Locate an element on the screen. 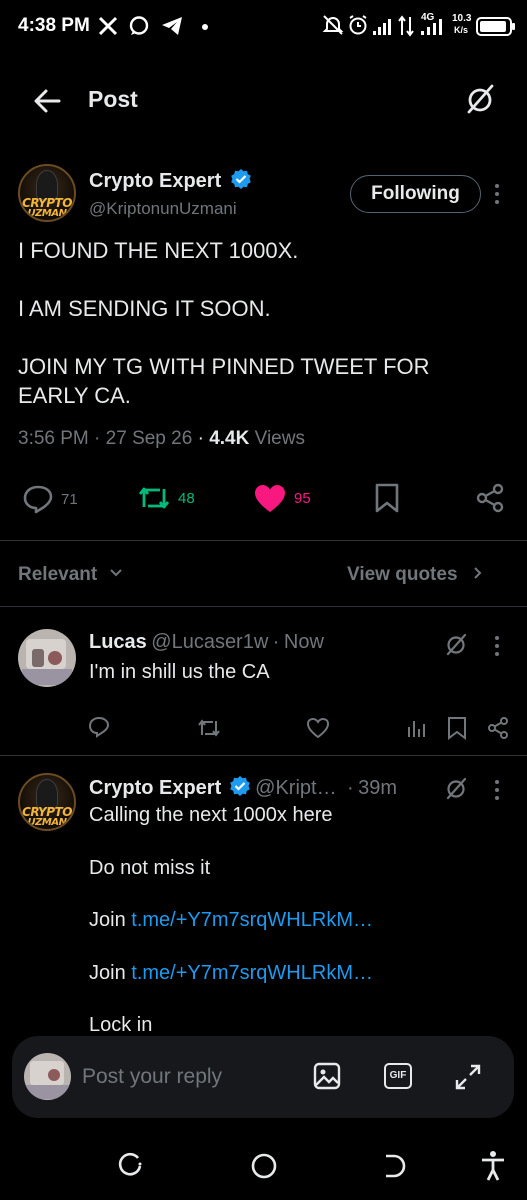  status-time: 4:38 PM is located at coordinates (54, 25).